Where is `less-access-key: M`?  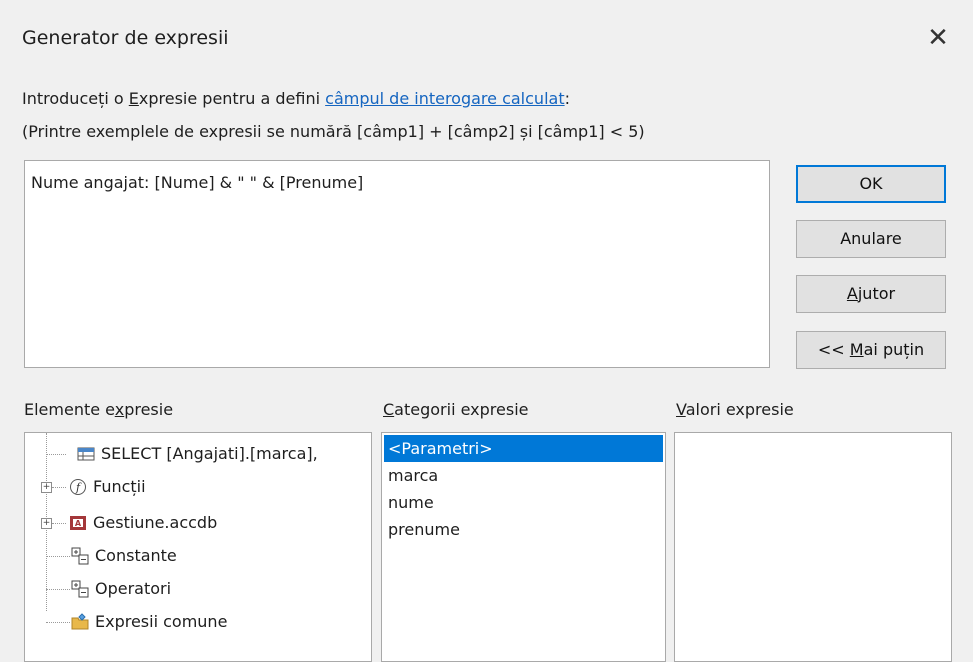 less-access-key: M is located at coordinates (856, 349).